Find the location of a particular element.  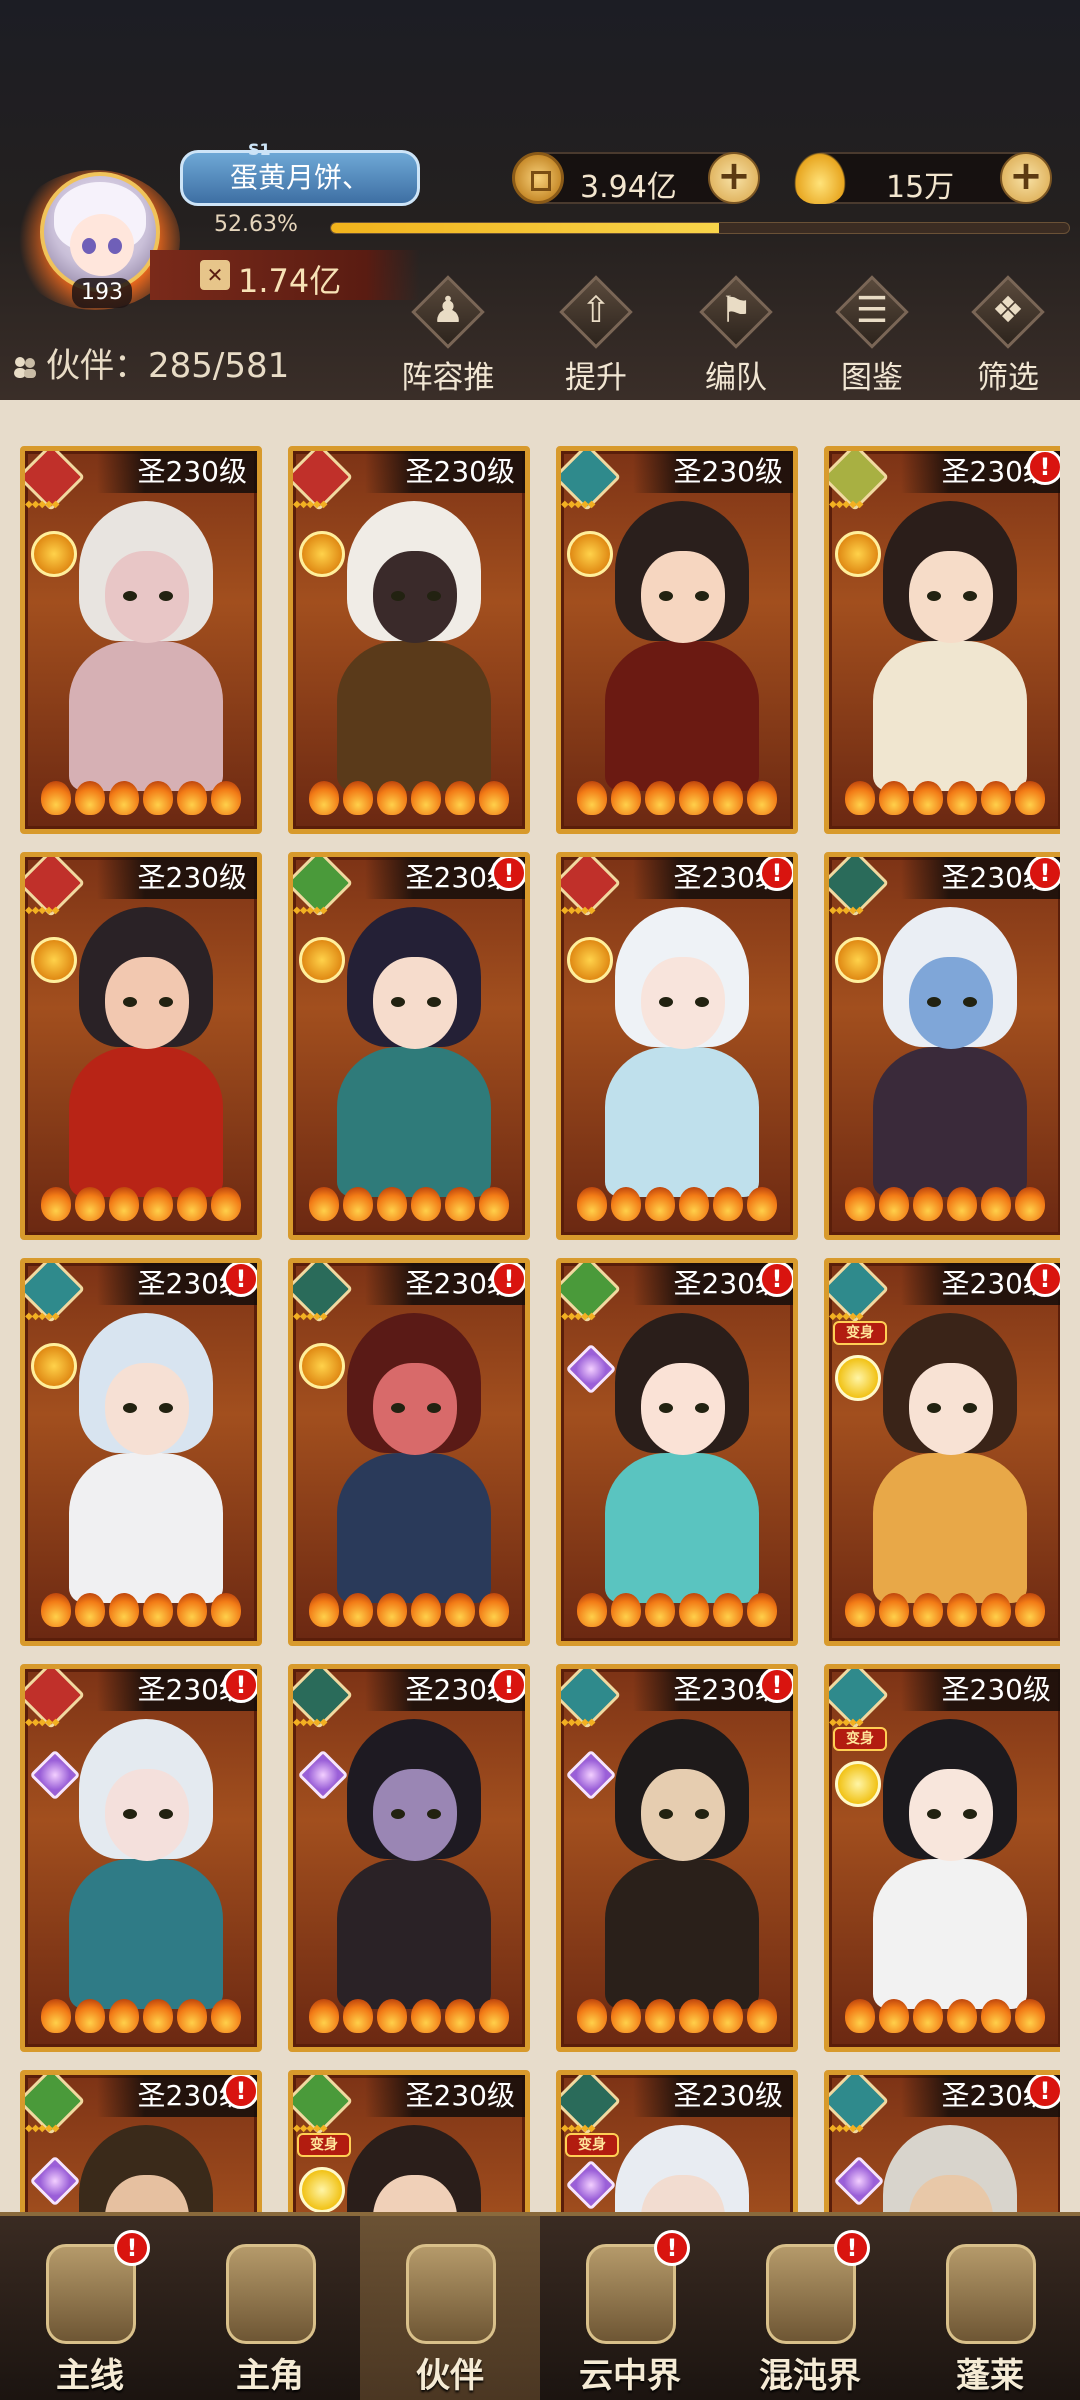

upgrade-button: ⇧ 提升 is located at coordinates (596, 336).